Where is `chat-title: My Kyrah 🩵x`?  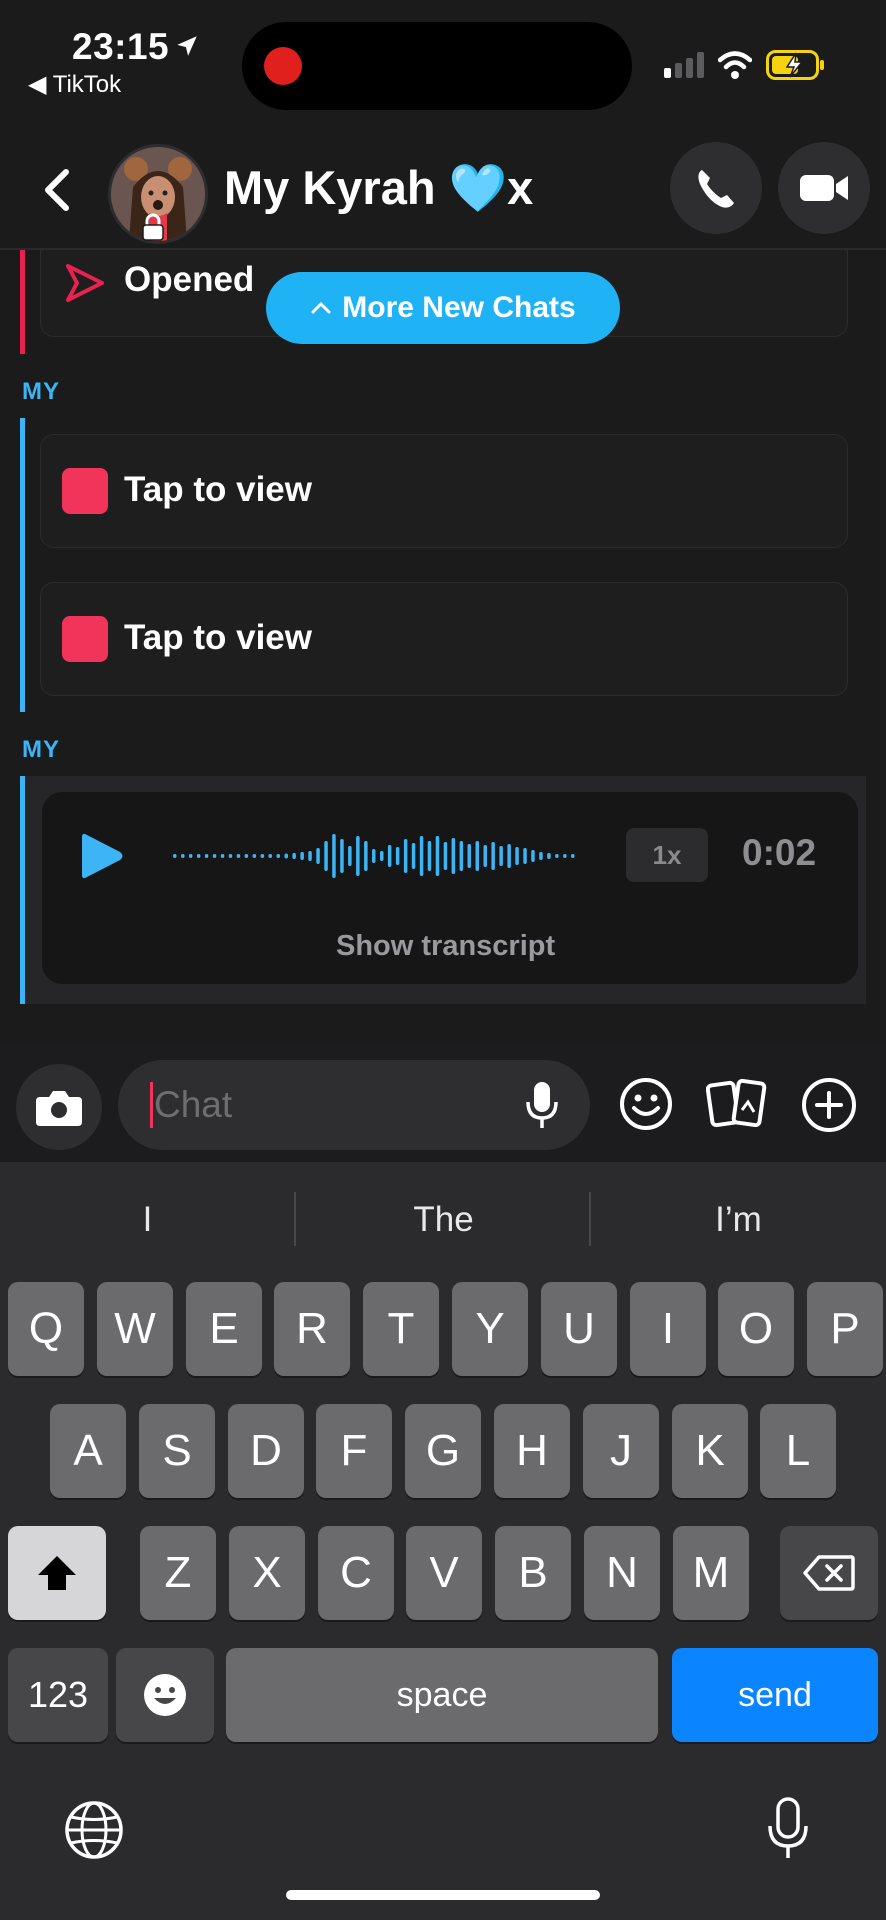
chat-title: My Kyrah 🩵x is located at coordinates (378, 188).